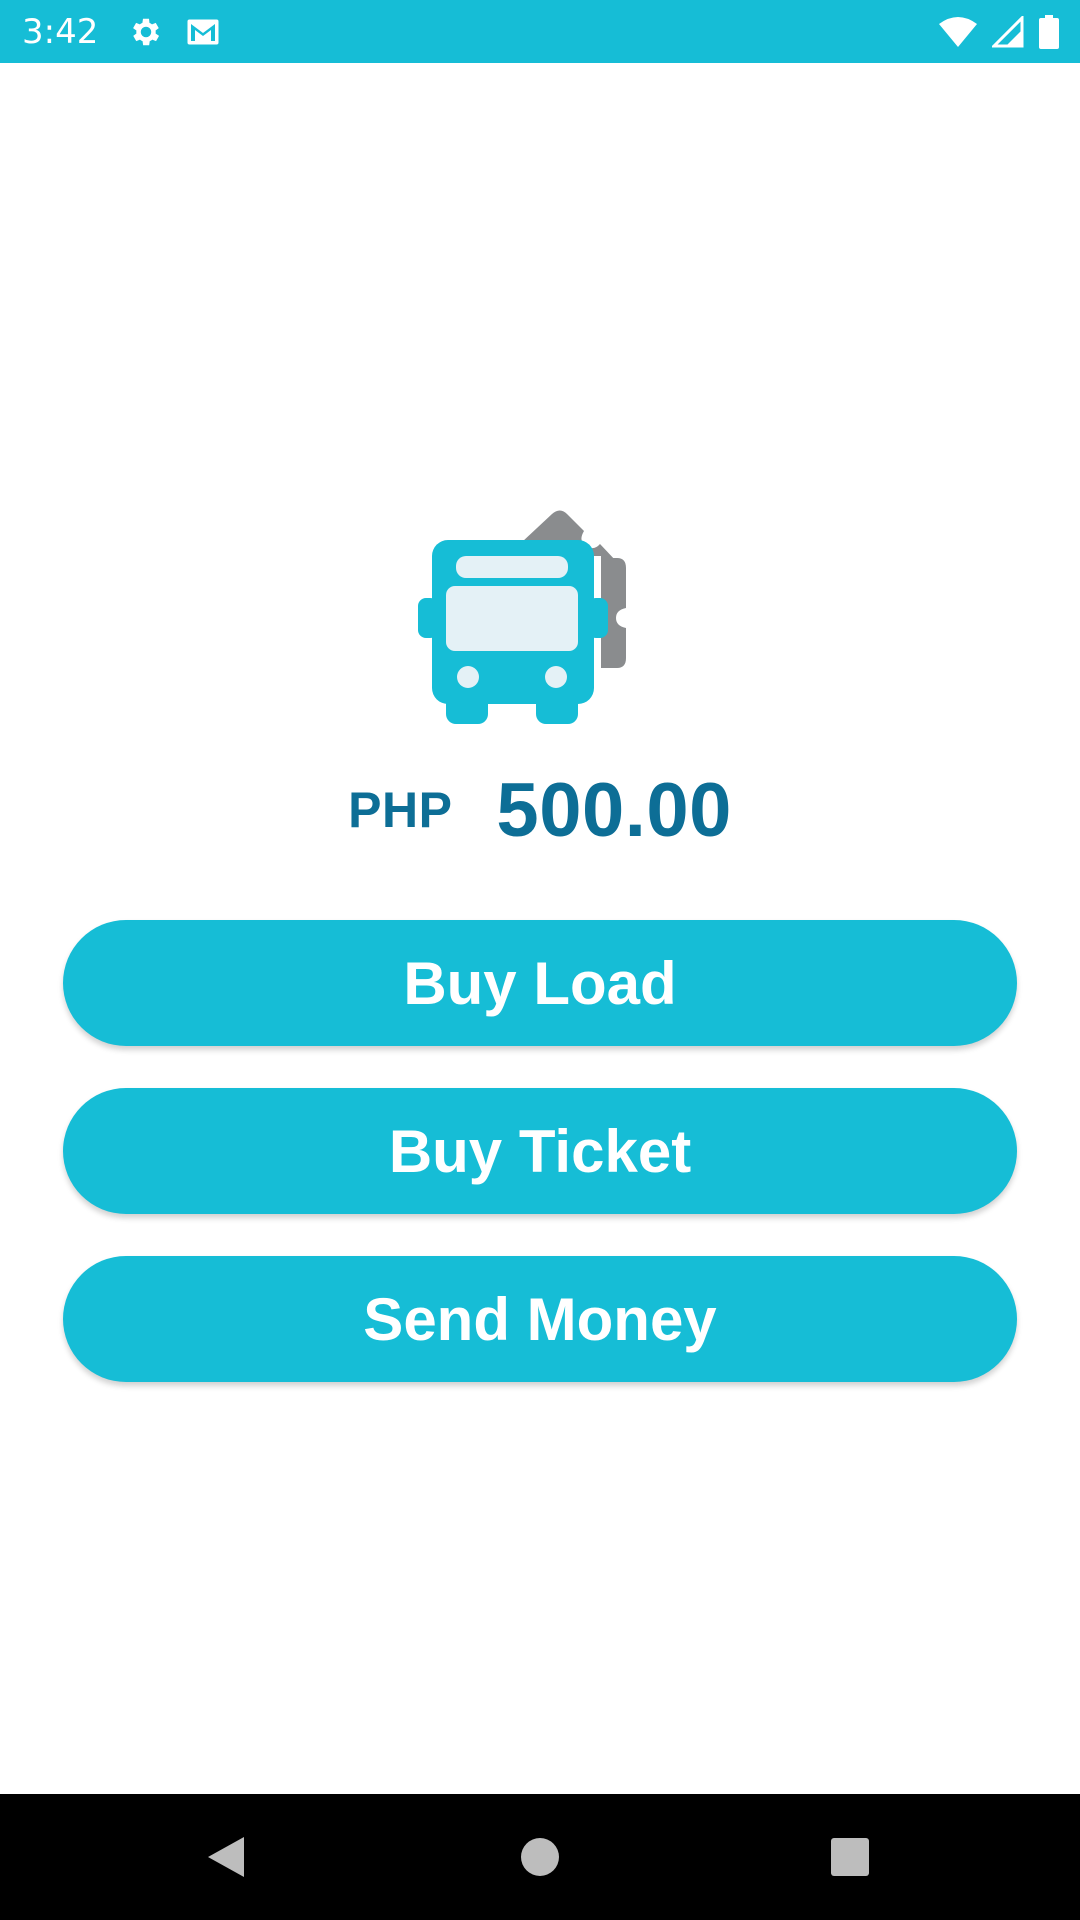 This screenshot has width=1080, height=1920. I want to click on battery-icon, so click(1049, 31).